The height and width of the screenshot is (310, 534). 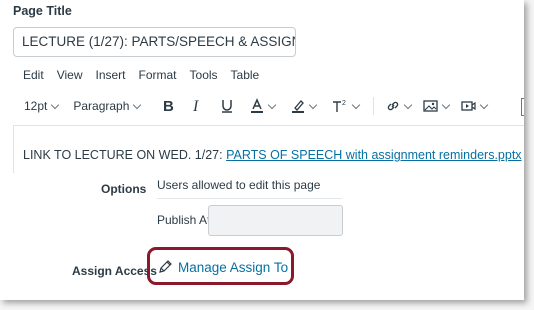 I want to click on menu-format: Format, so click(x=158, y=75).